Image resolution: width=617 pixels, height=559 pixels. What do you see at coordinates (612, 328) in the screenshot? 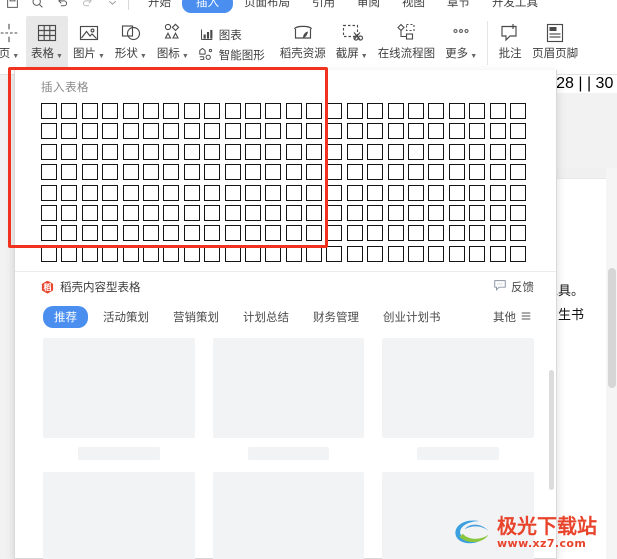
I see `scrollbar-thumb` at bounding box center [612, 328].